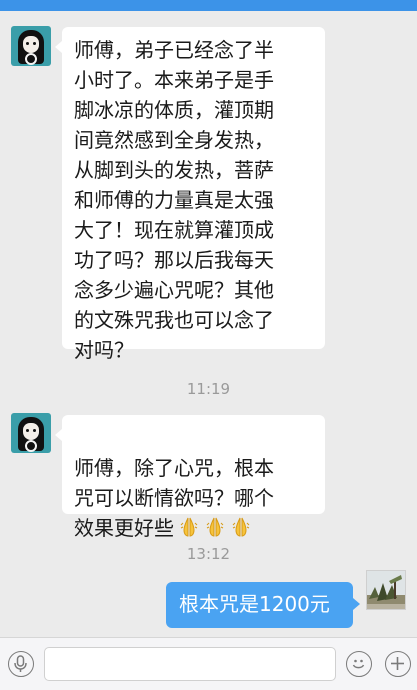 The width and height of the screenshot is (417, 690). I want to click on outgoing-message-bubble: 根本咒是1200元, so click(263, 605).